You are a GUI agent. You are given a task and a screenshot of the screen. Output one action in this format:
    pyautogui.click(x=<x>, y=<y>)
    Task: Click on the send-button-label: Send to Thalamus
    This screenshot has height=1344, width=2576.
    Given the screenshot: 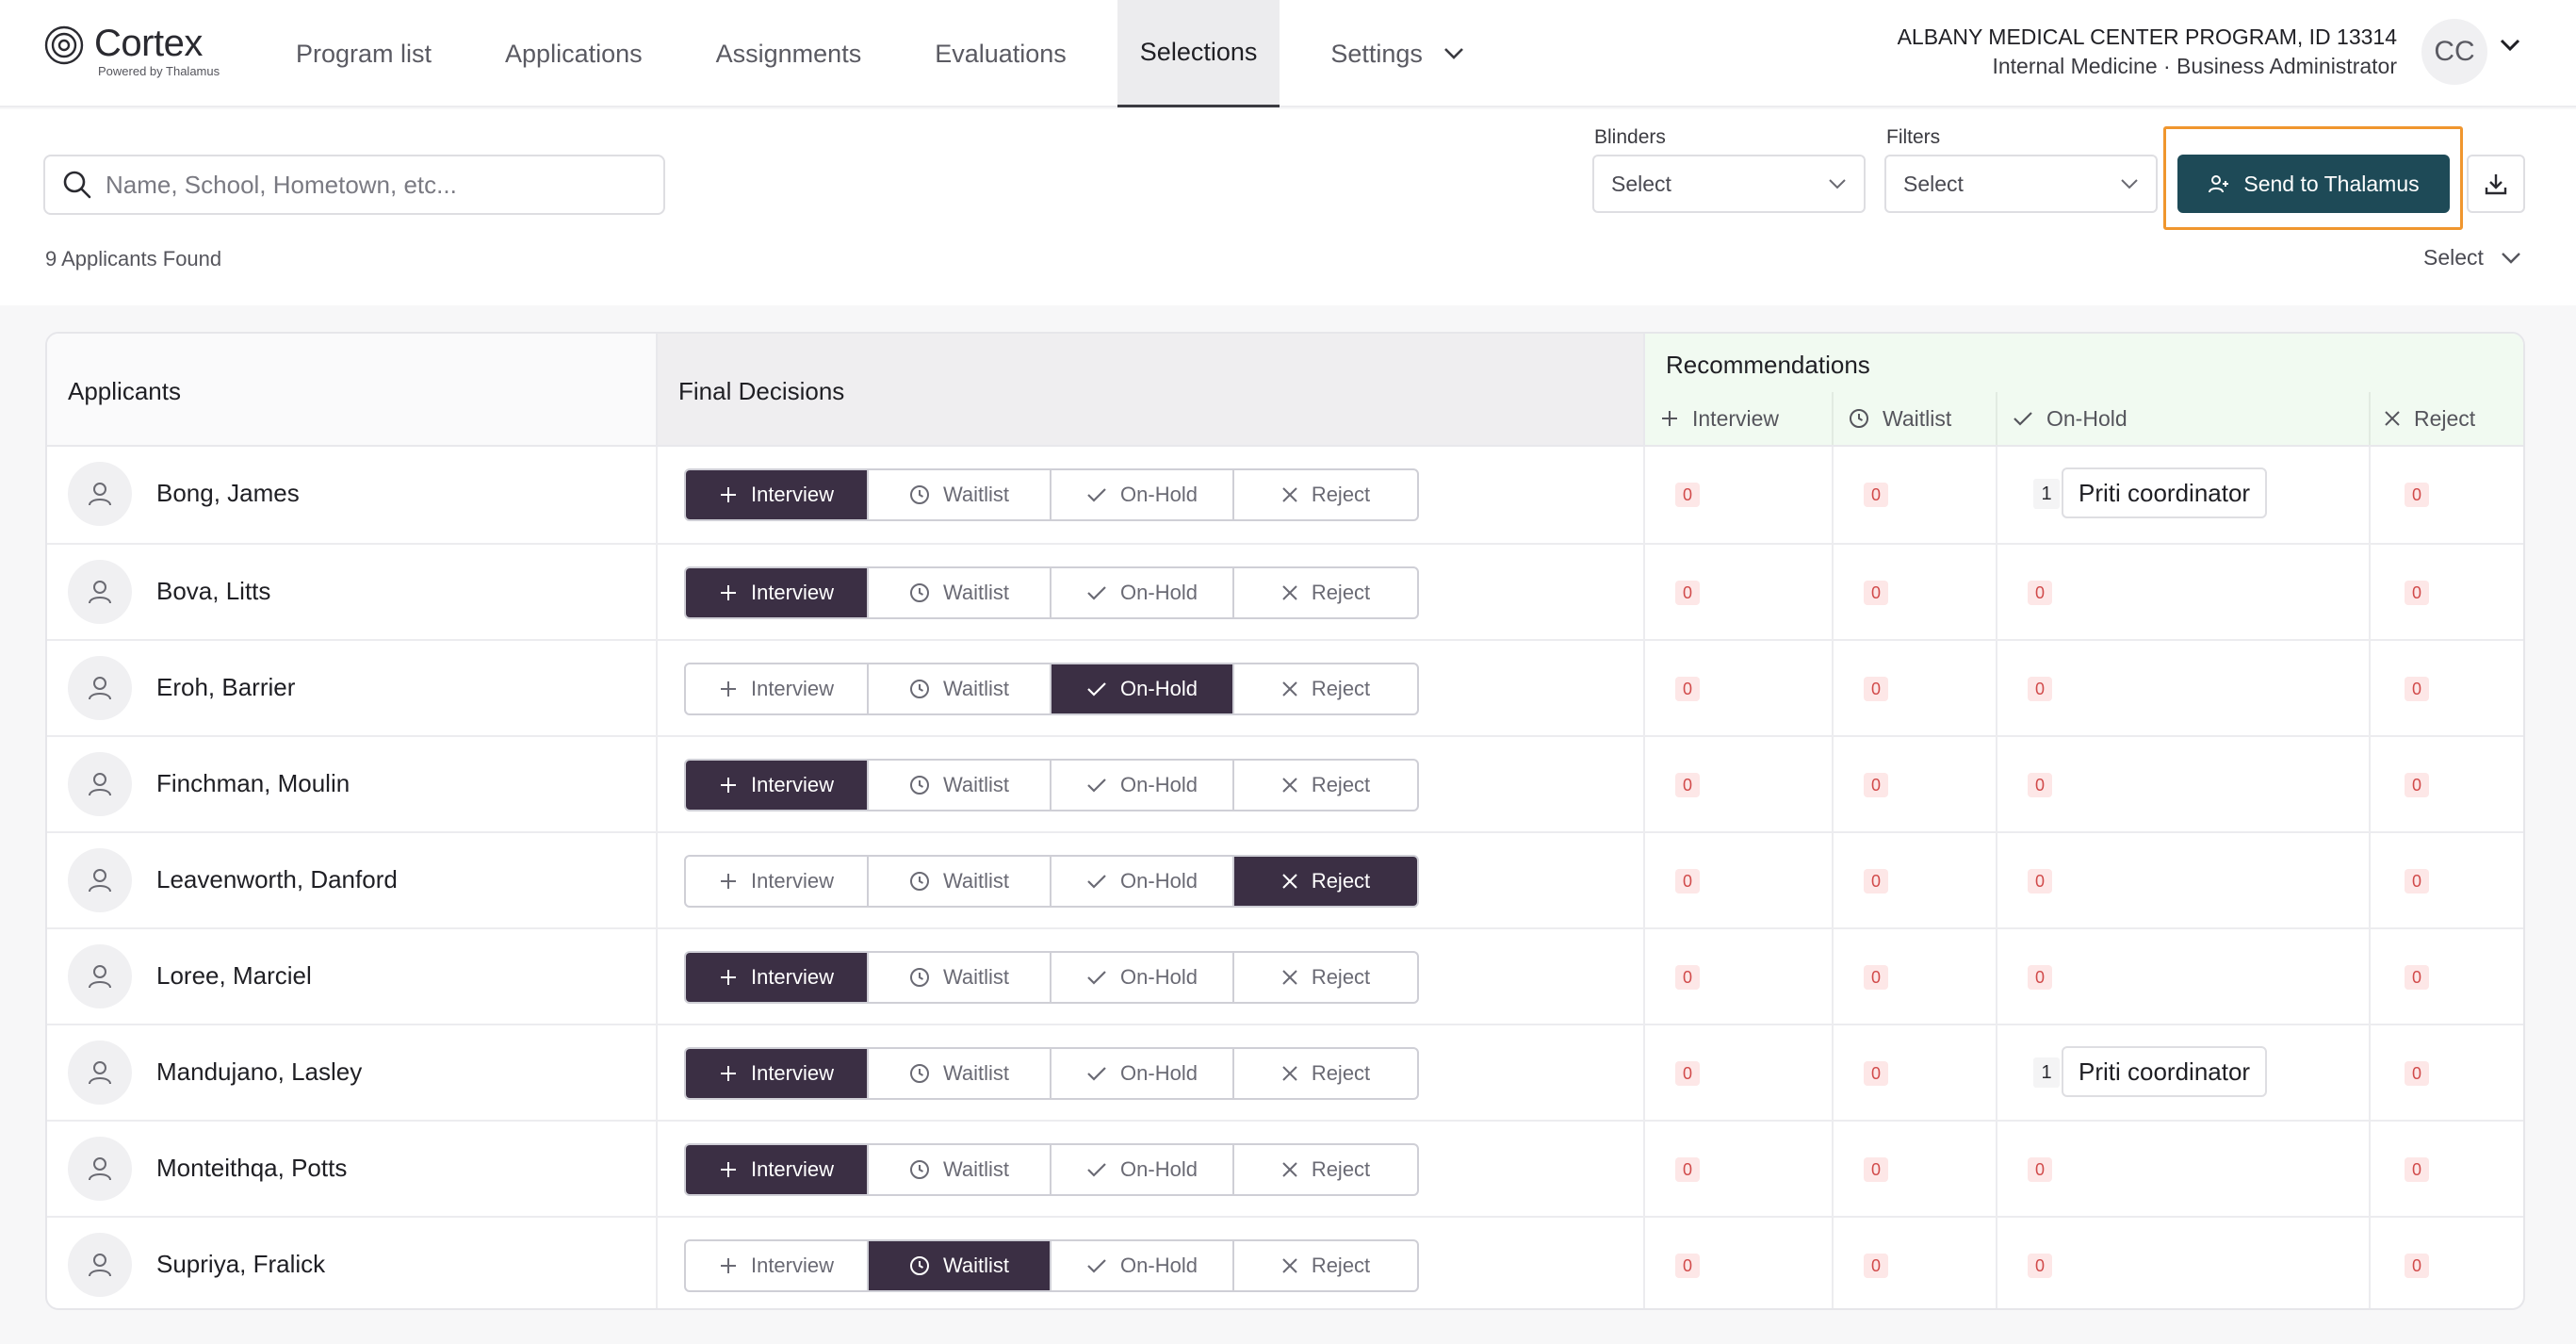 What is the action you would take?
    pyautogui.click(x=2331, y=183)
    